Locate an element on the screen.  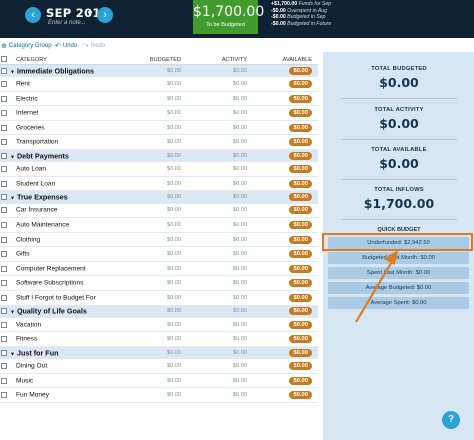
category-row: Vacation $0.00 $0.00 $0.00 is located at coordinates (159, 325).